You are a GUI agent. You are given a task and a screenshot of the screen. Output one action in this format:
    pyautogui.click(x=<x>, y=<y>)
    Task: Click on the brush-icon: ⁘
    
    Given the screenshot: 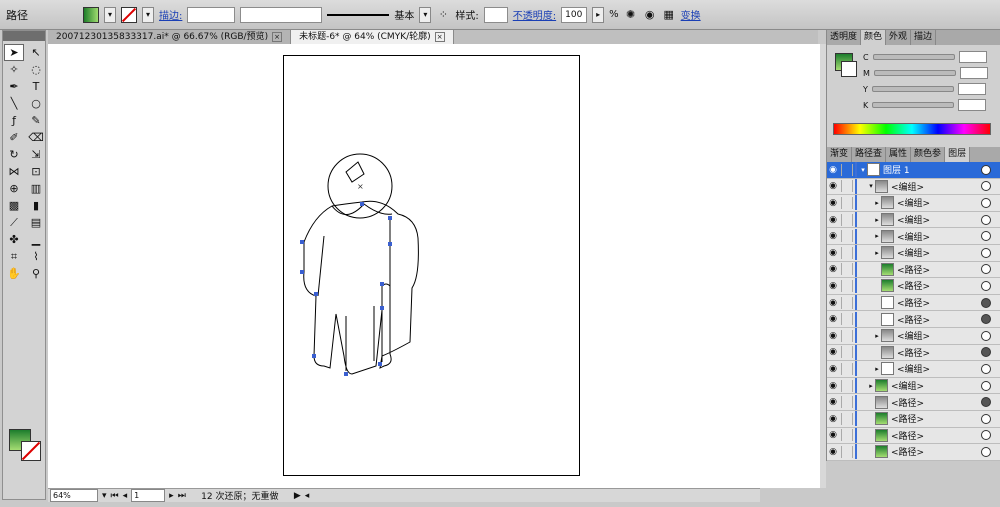 What is the action you would take?
    pyautogui.click(x=443, y=15)
    